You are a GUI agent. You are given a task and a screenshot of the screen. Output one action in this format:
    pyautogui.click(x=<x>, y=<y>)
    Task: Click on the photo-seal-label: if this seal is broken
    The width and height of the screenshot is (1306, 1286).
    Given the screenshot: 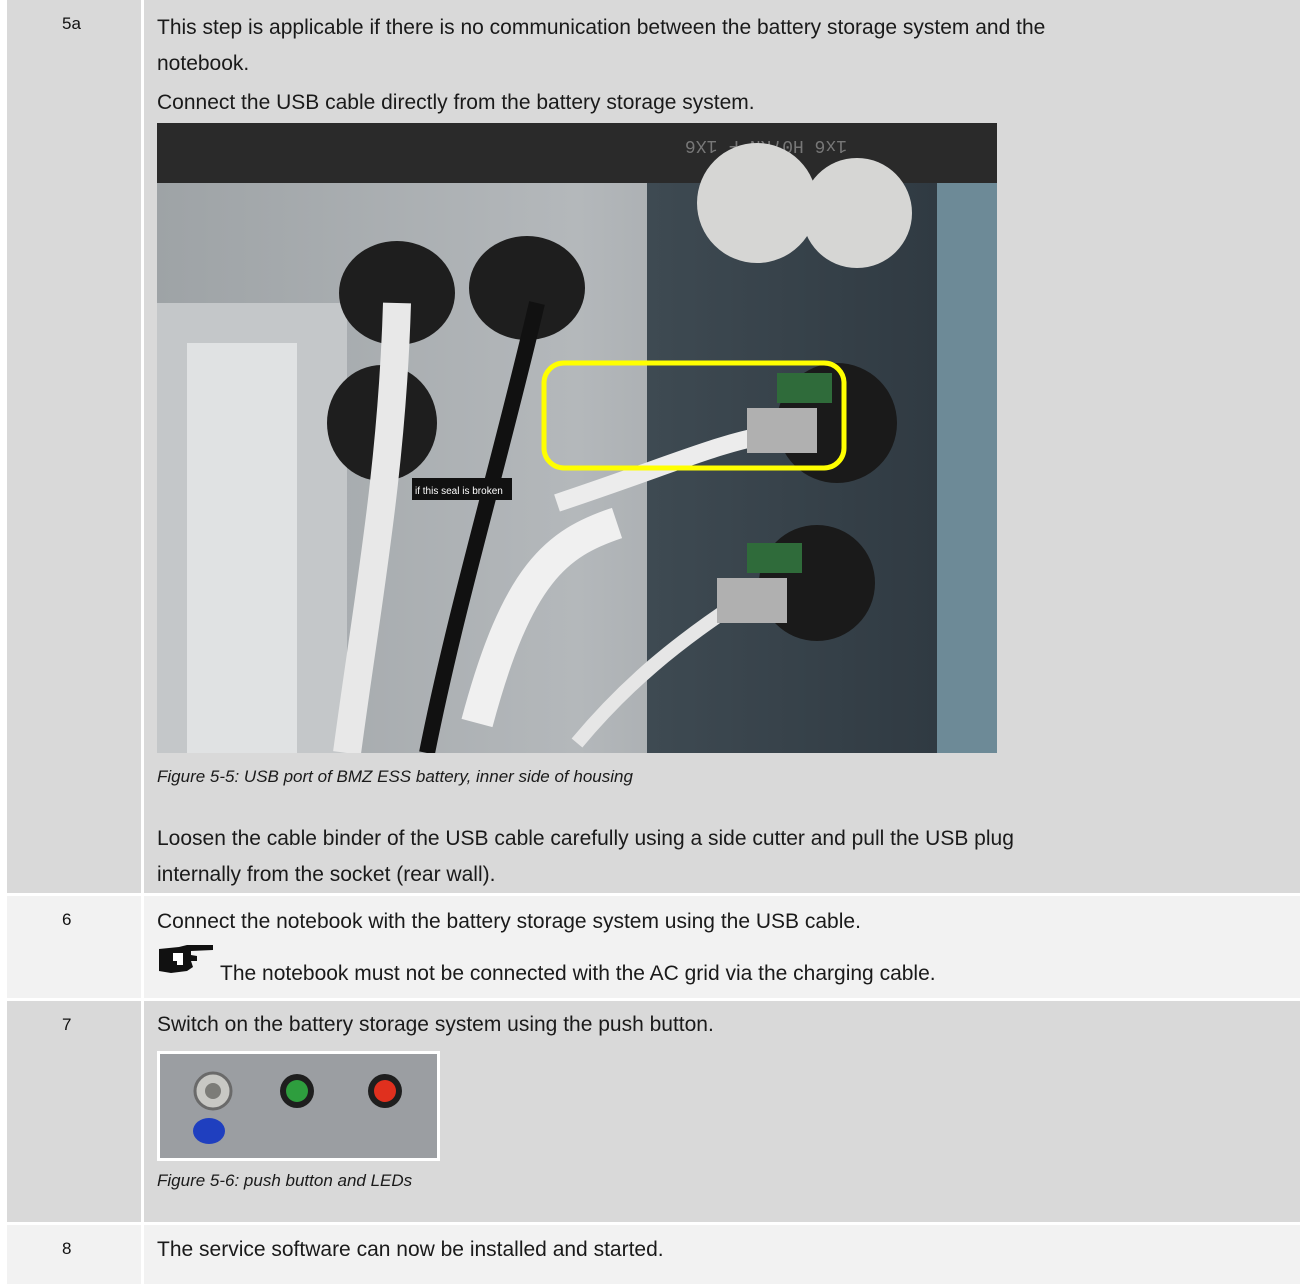 What is the action you would take?
    pyautogui.click(x=459, y=491)
    